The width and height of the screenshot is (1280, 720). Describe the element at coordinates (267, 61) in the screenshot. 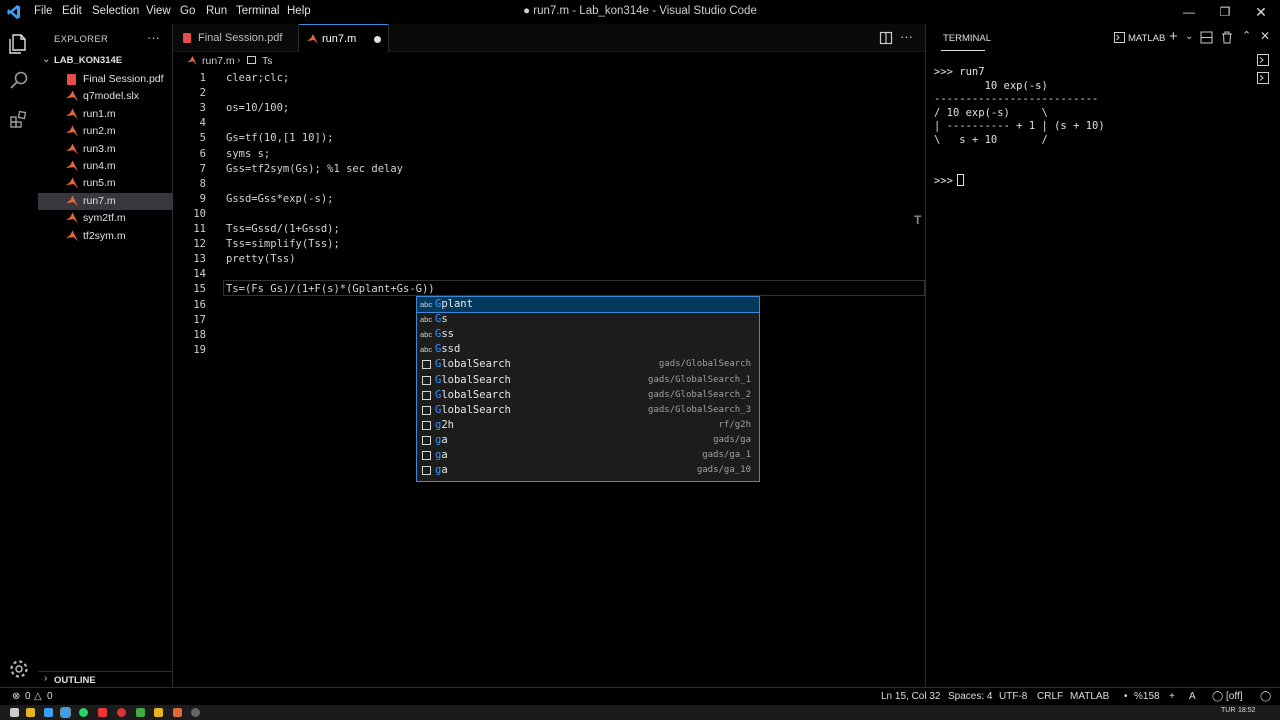

I see `breadcrumb-symbol: Ts` at that location.